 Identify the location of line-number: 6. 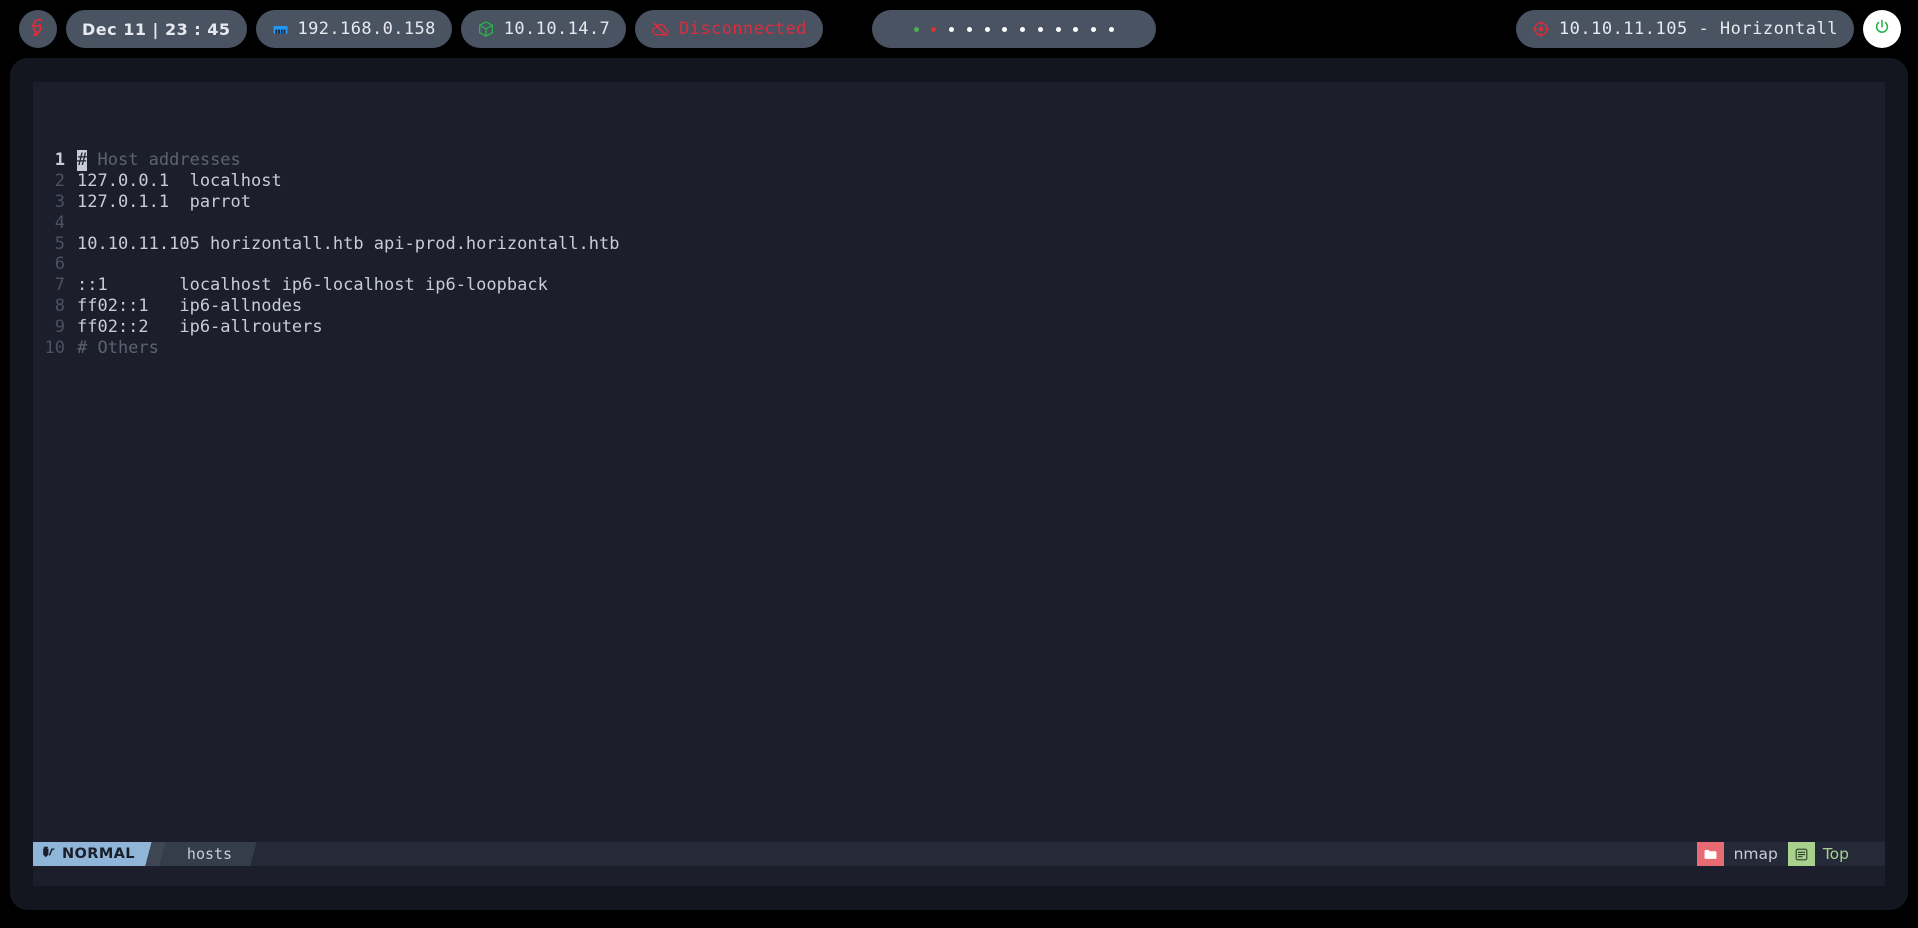
(59, 264).